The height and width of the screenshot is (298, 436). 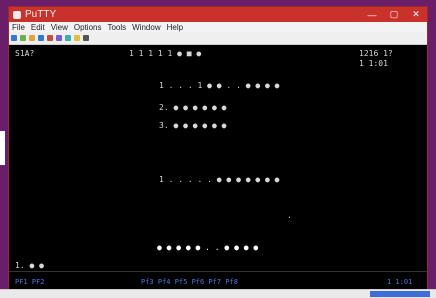 What do you see at coordinates (146, 27) in the screenshot?
I see `menu-window: Window` at bounding box center [146, 27].